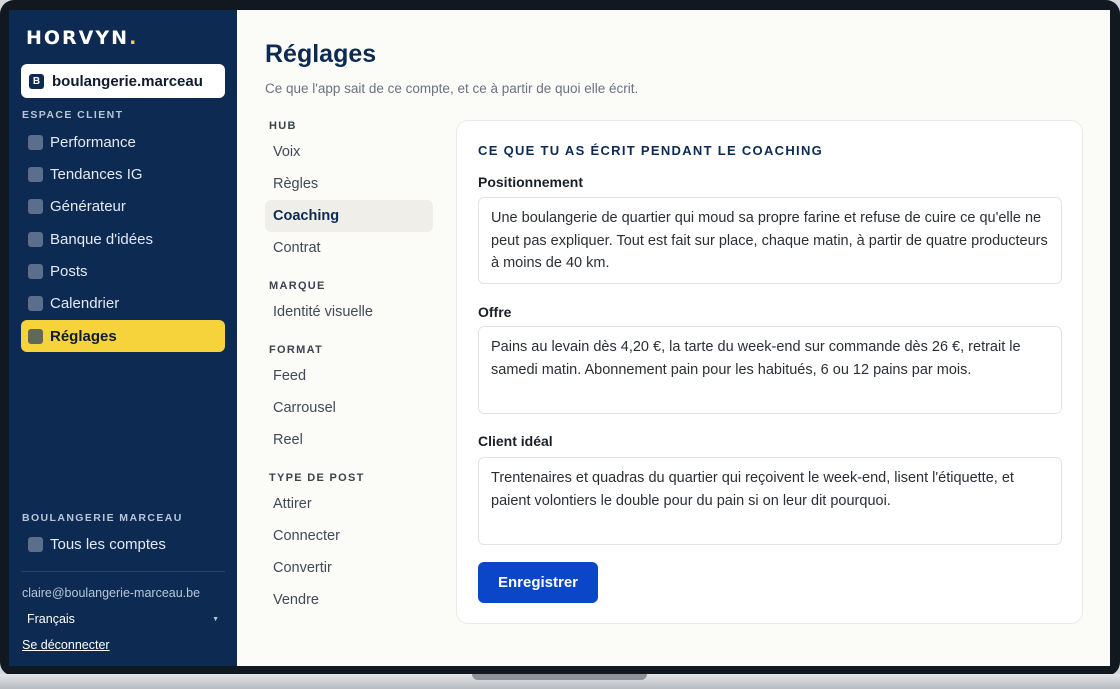  I want to click on subnav-item-convertir: Convertir, so click(349, 568).